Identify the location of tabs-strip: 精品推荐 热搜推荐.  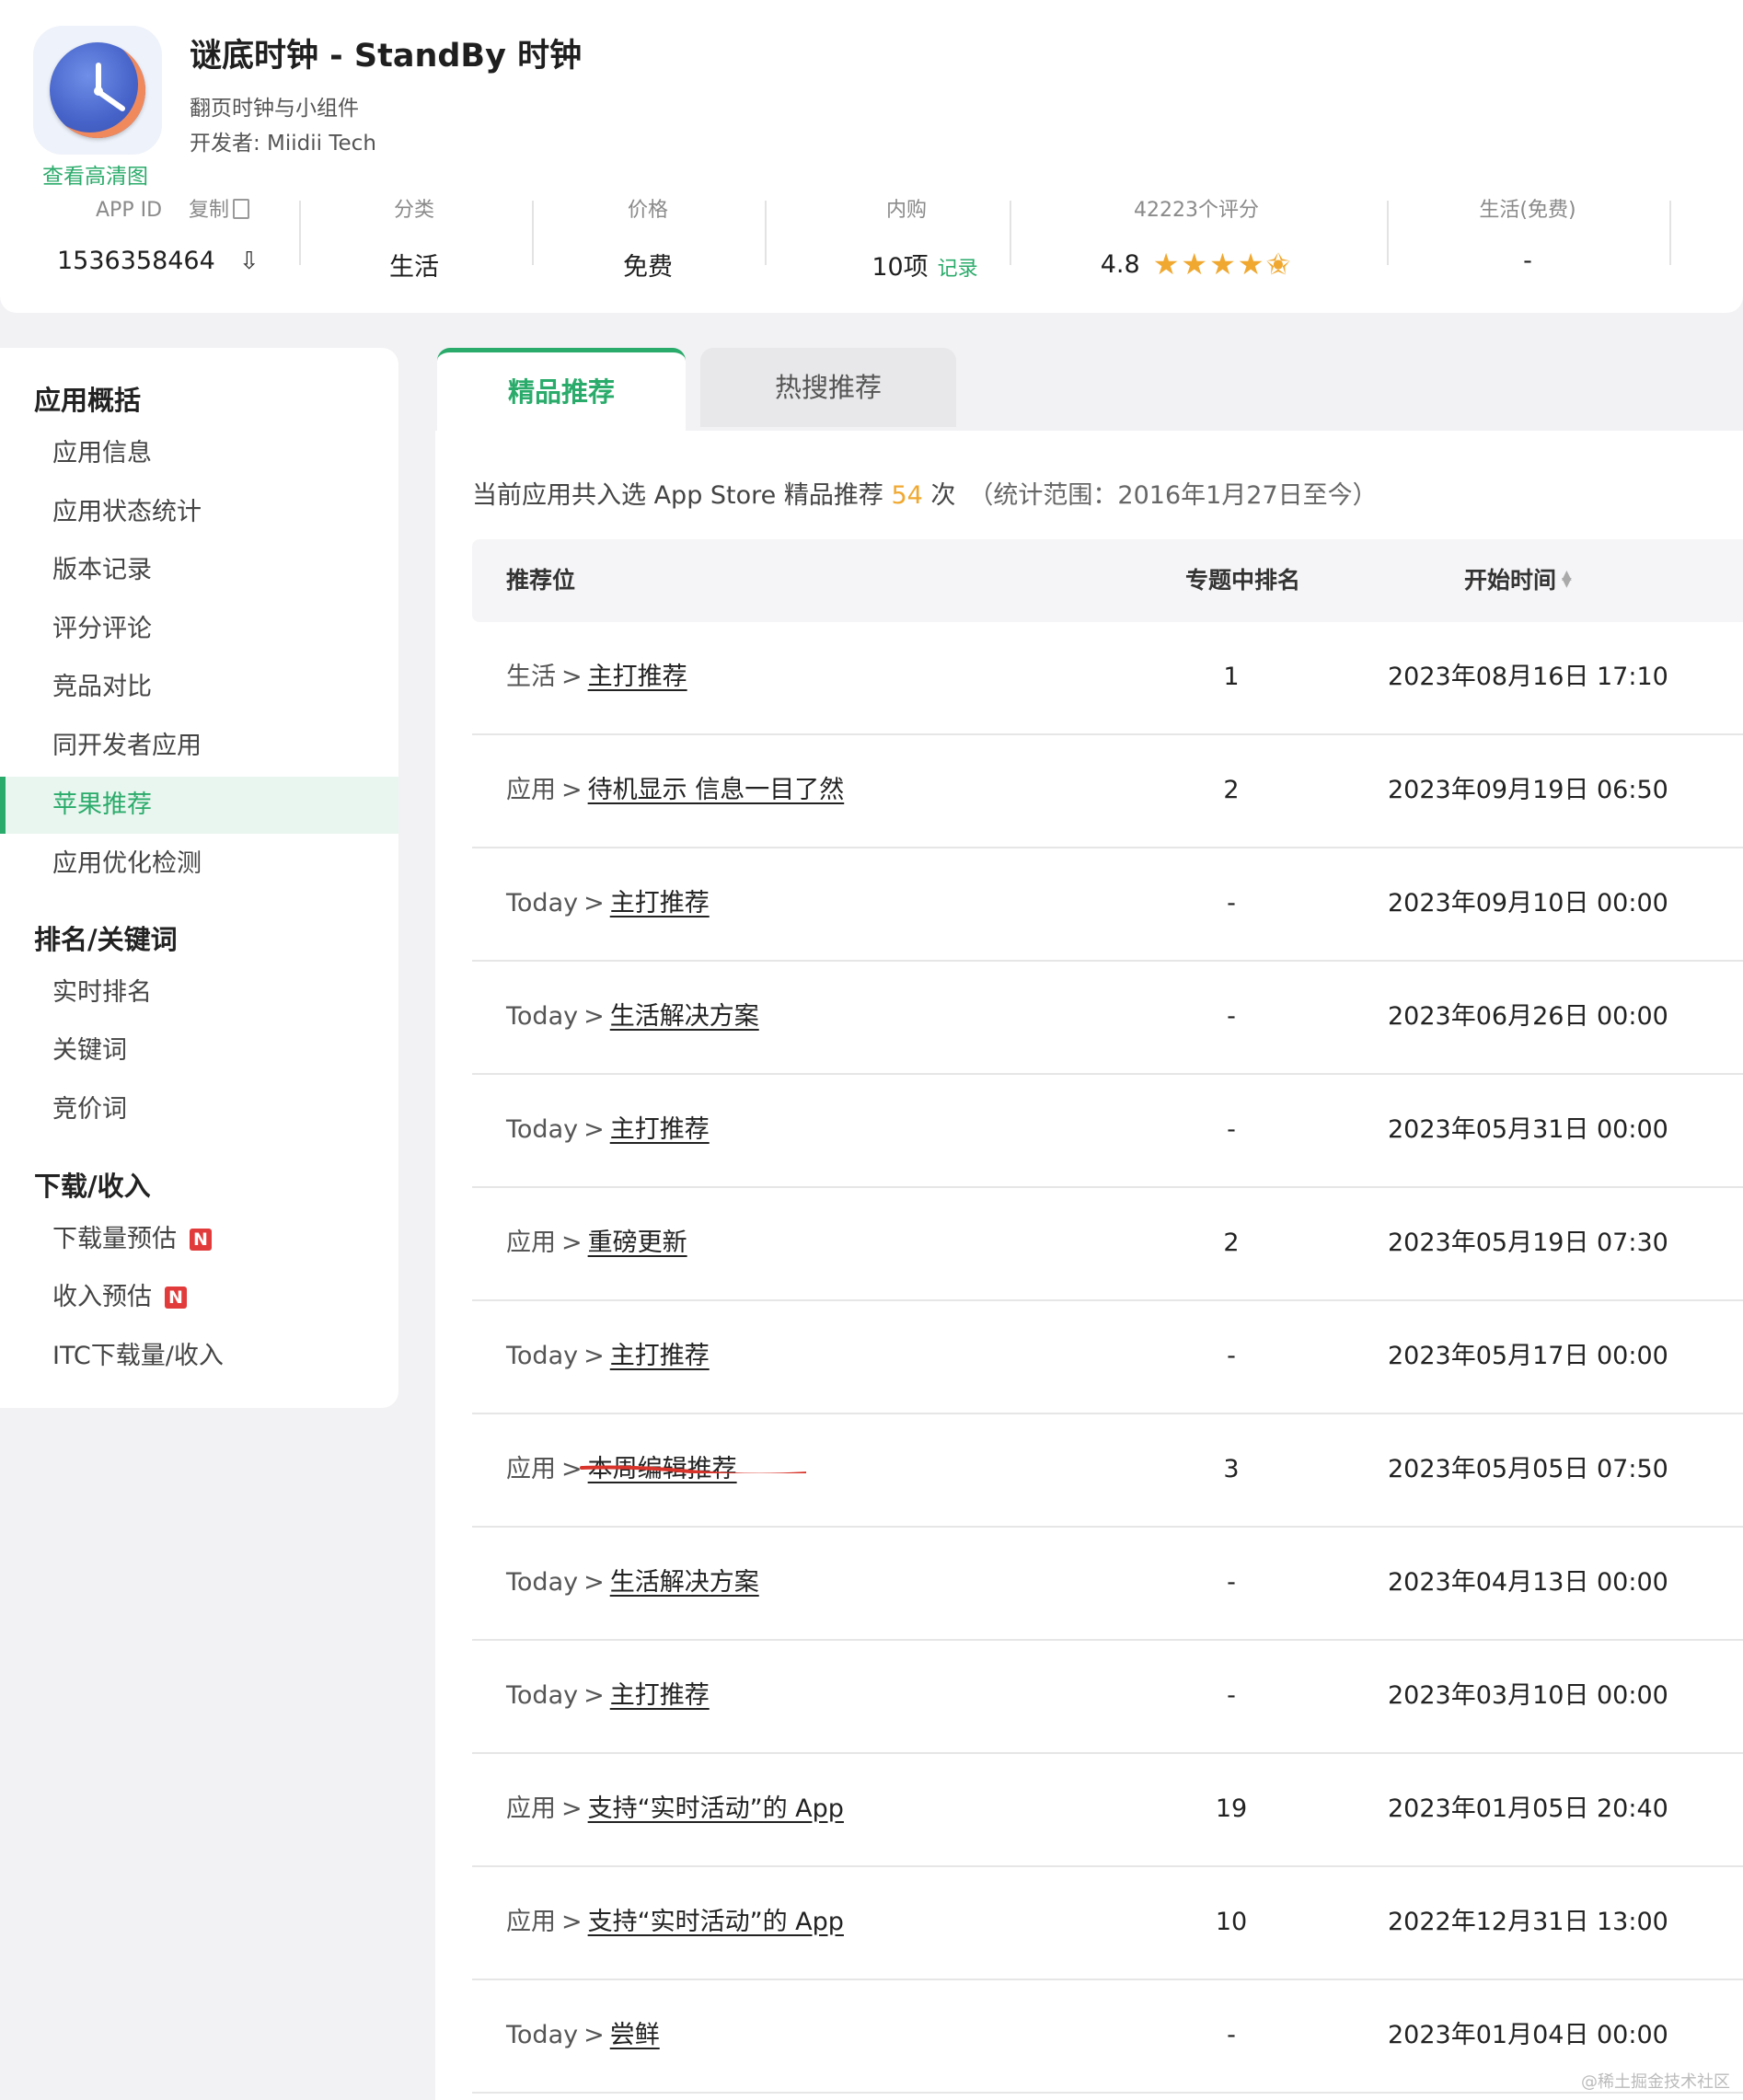
(1089, 389).